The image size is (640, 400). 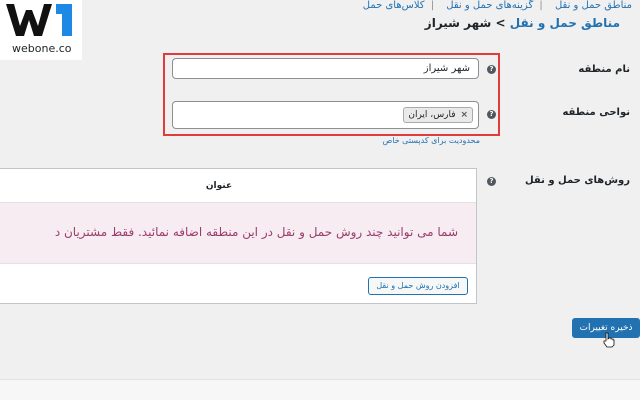 I want to click on add-shipping-method-button: افزودن روش حمل و نقل, so click(x=418, y=286).